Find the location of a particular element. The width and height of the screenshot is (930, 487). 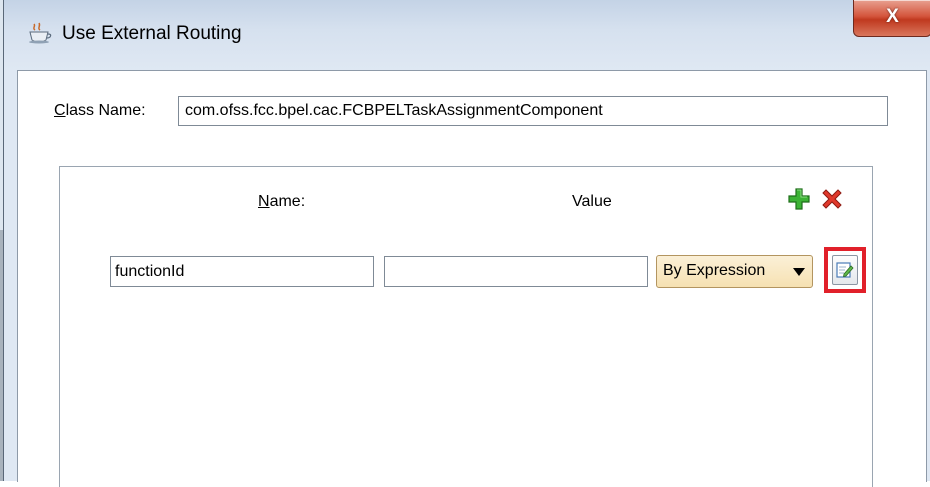

name-column-header: Name: is located at coordinates (281, 202).